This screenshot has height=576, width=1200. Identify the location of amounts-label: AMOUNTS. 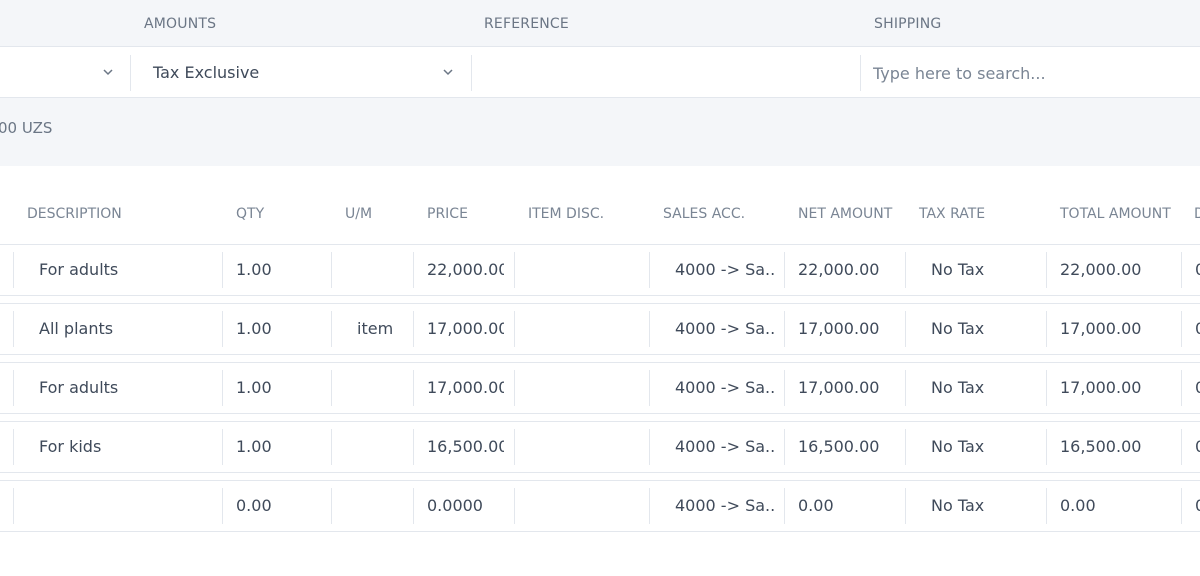
(180, 24).